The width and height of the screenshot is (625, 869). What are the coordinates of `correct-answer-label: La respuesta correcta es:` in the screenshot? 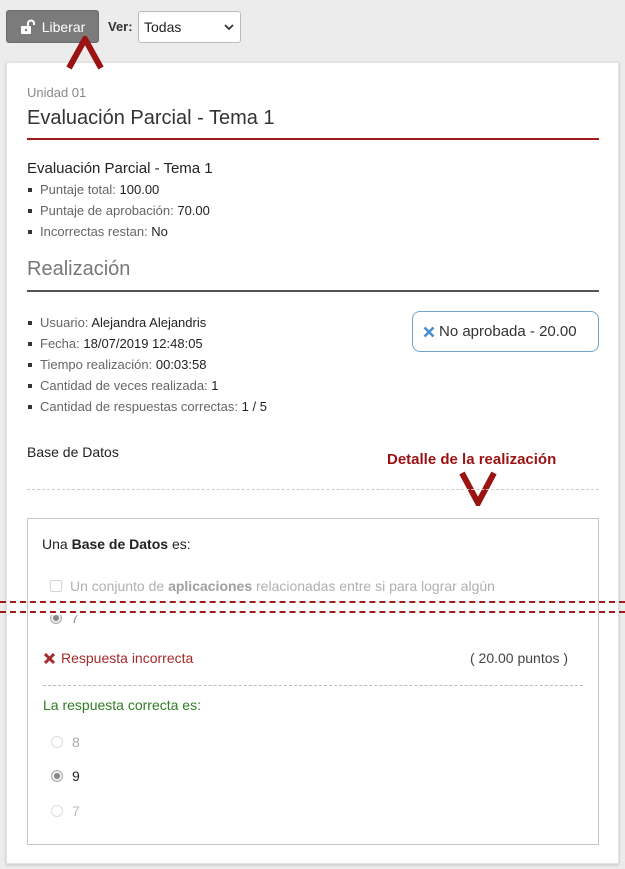 It's located at (122, 705).